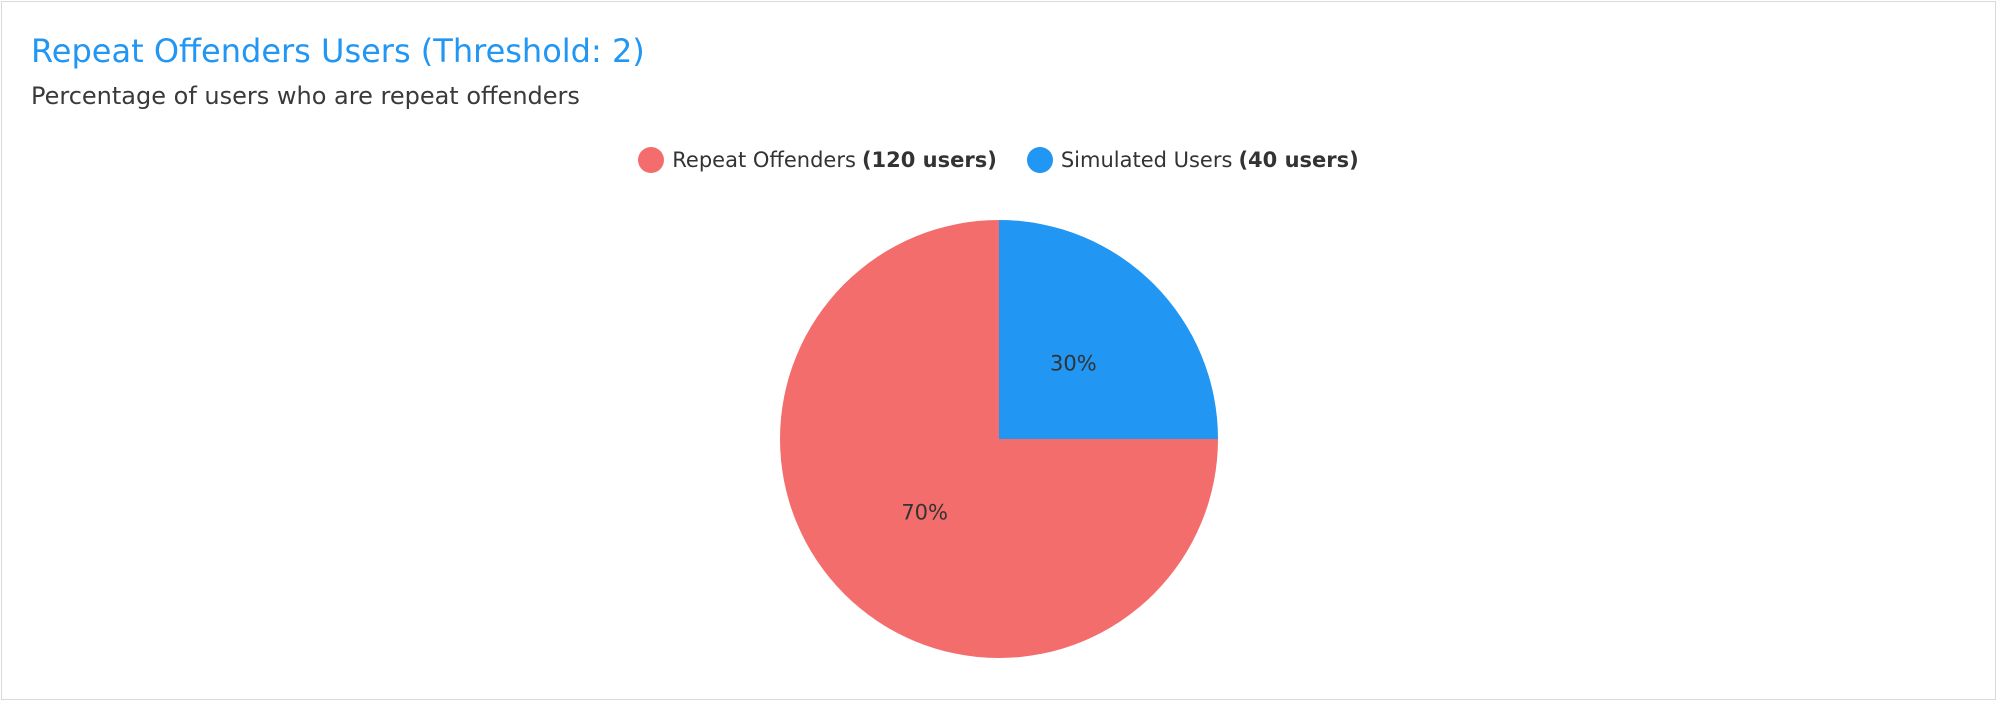 The height and width of the screenshot is (703, 1999). What do you see at coordinates (924, 512) in the screenshot?
I see `pie-label-repeat-offenders: 70%` at bounding box center [924, 512].